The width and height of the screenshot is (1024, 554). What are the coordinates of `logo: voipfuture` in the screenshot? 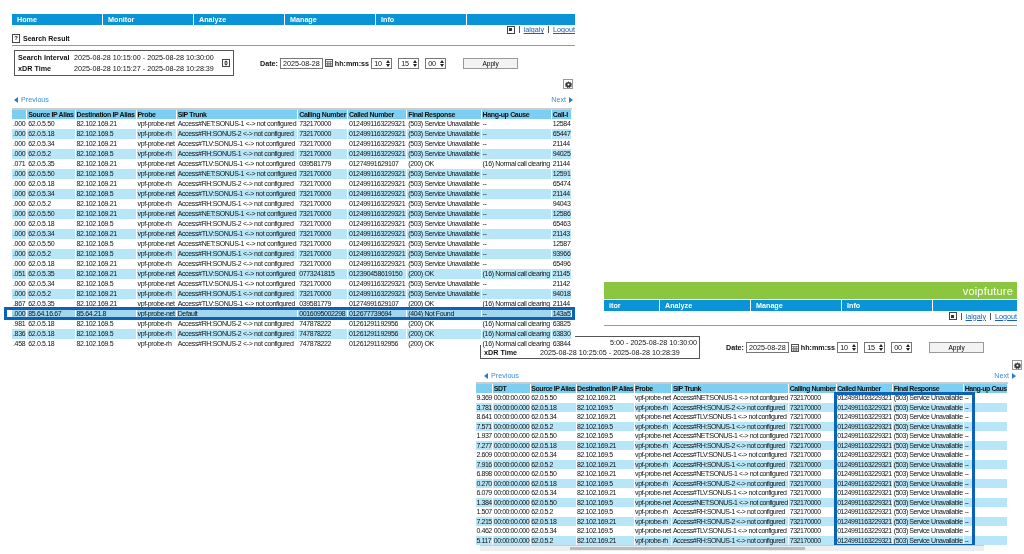 It's located at (987, 290).